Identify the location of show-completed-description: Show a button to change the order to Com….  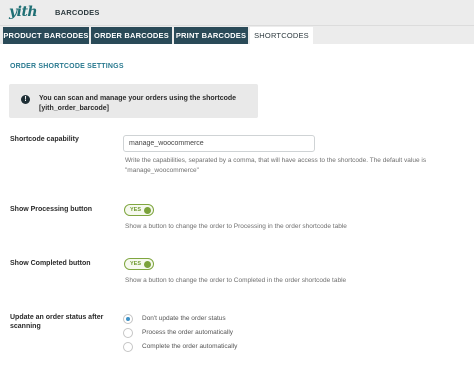
(236, 280).